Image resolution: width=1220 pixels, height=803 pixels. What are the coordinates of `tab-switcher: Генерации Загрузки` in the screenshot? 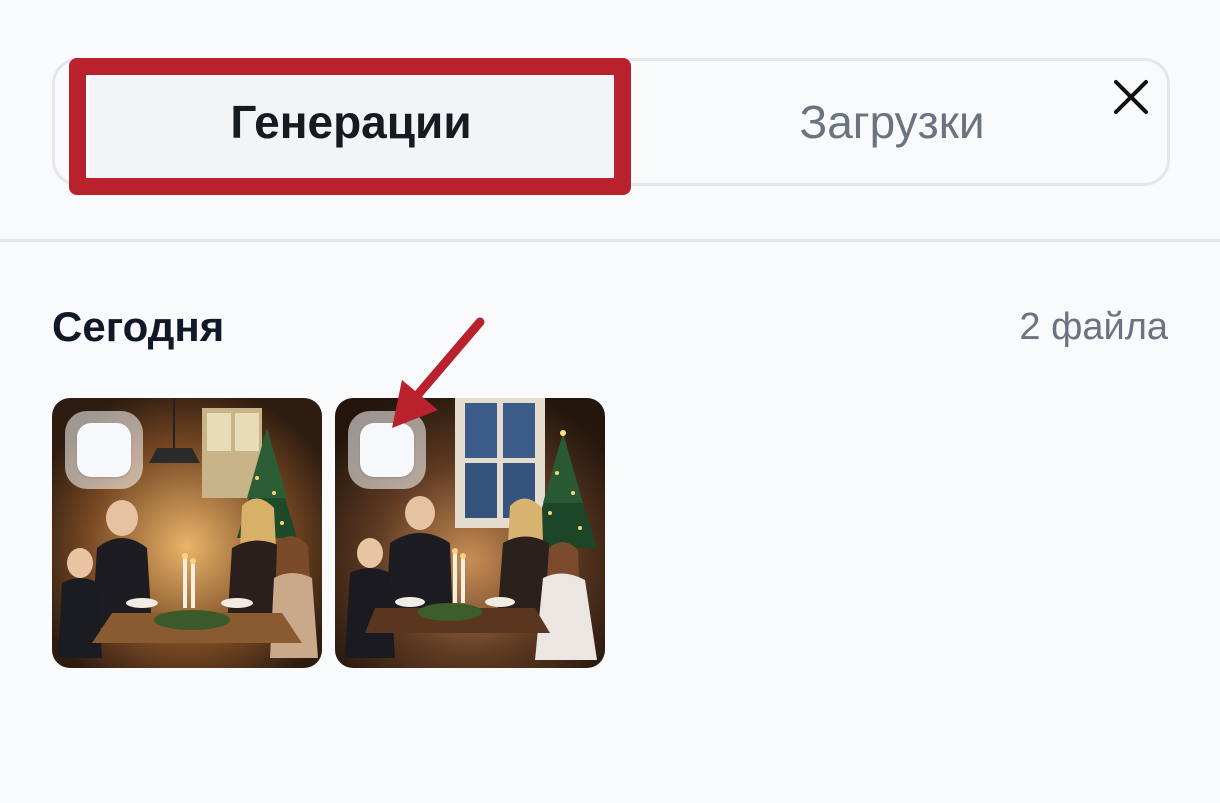 It's located at (611, 122).